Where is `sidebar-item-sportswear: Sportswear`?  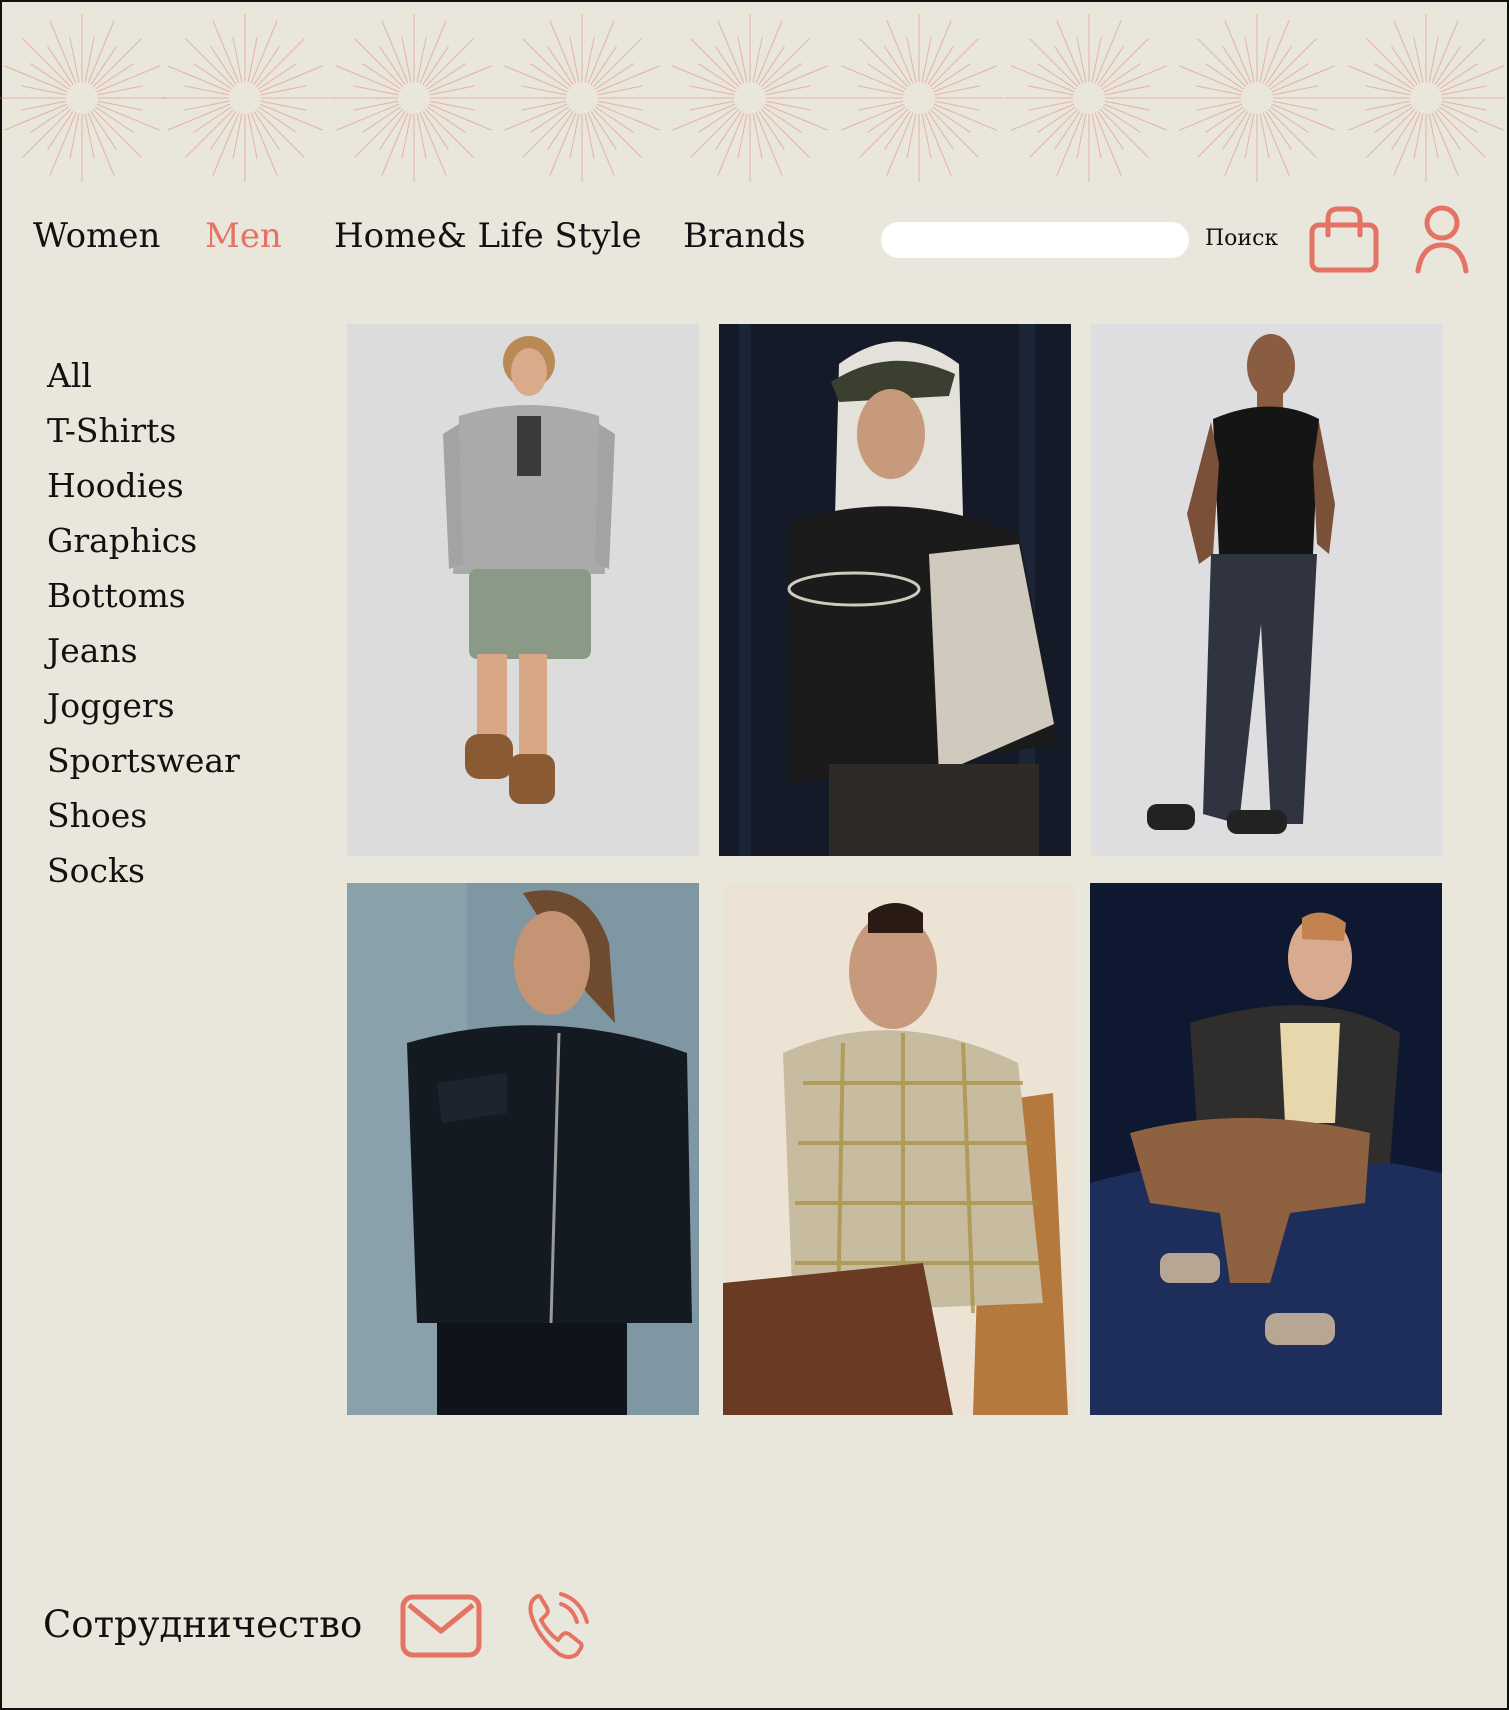
sidebar-item-sportswear: Sportswear is located at coordinates (143, 760).